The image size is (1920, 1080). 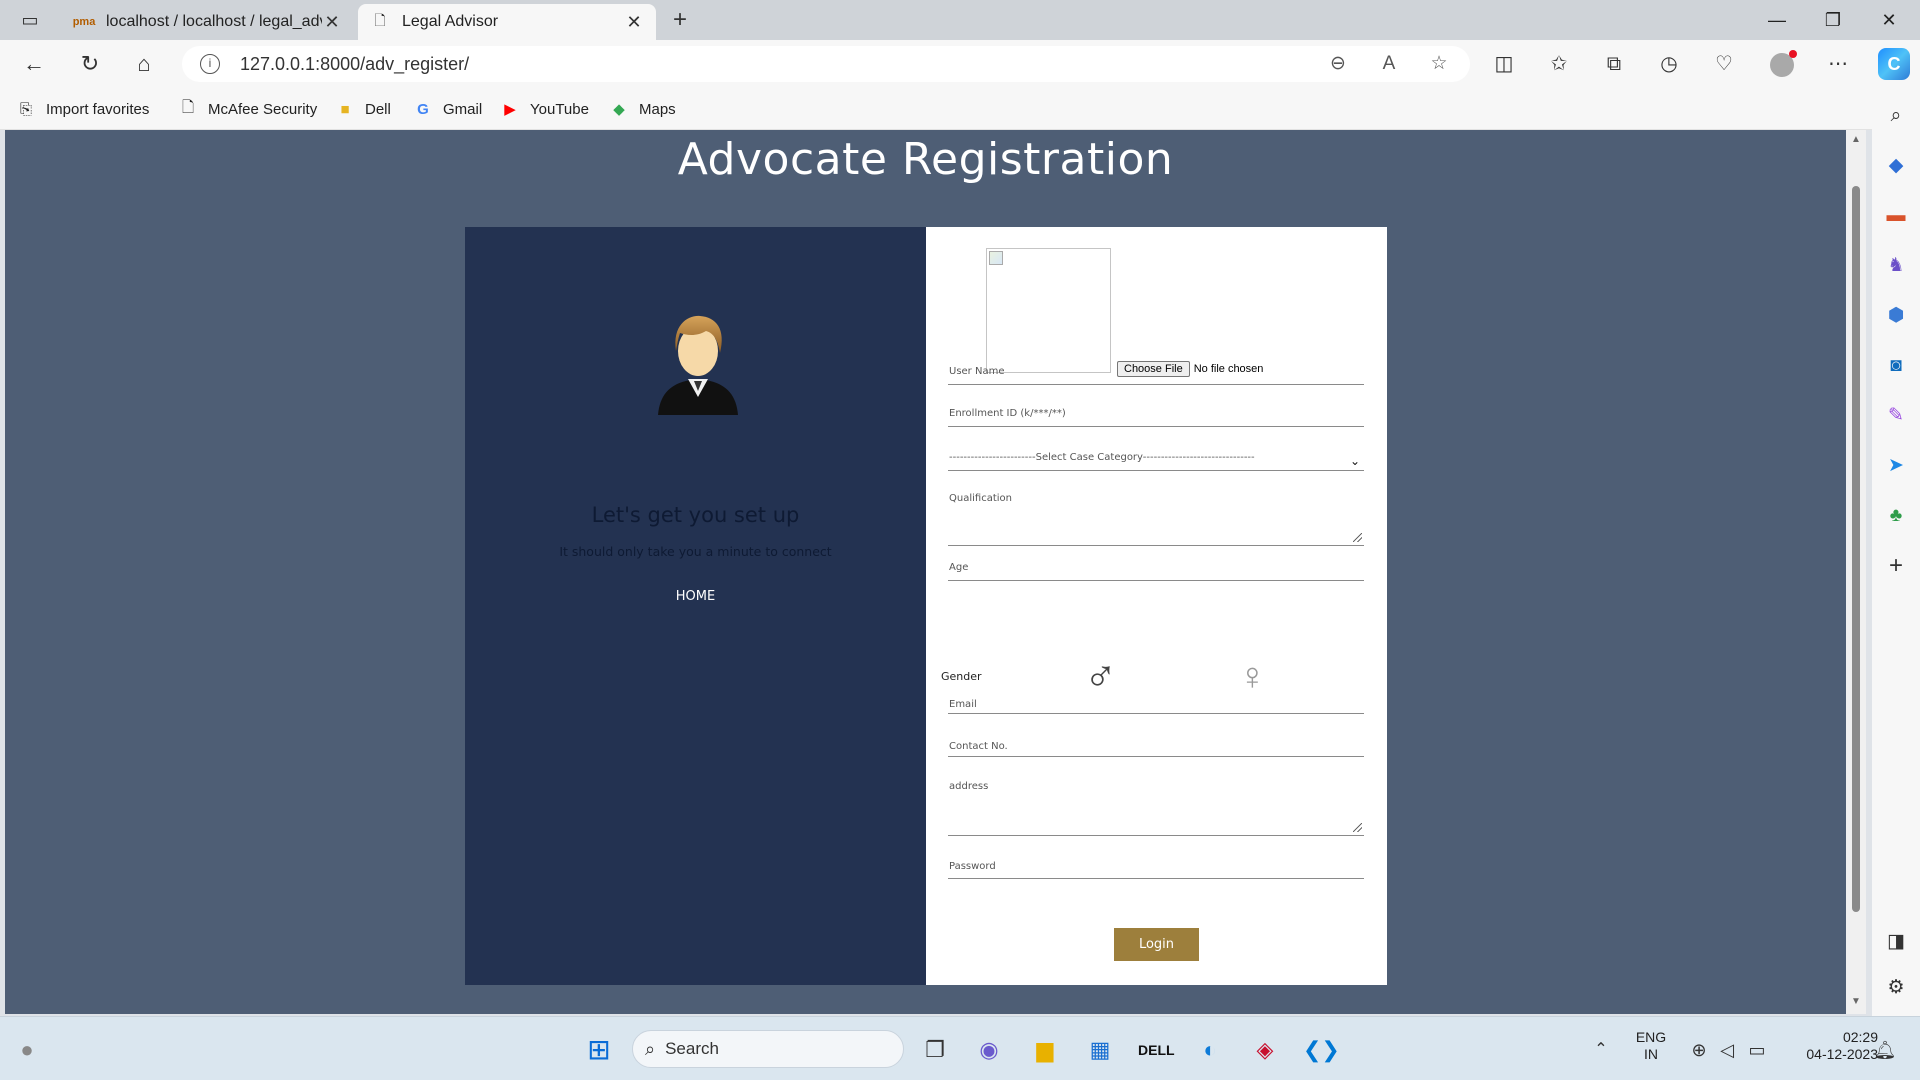 I want to click on favorites-icon: ✩, so click(x=1559, y=64).